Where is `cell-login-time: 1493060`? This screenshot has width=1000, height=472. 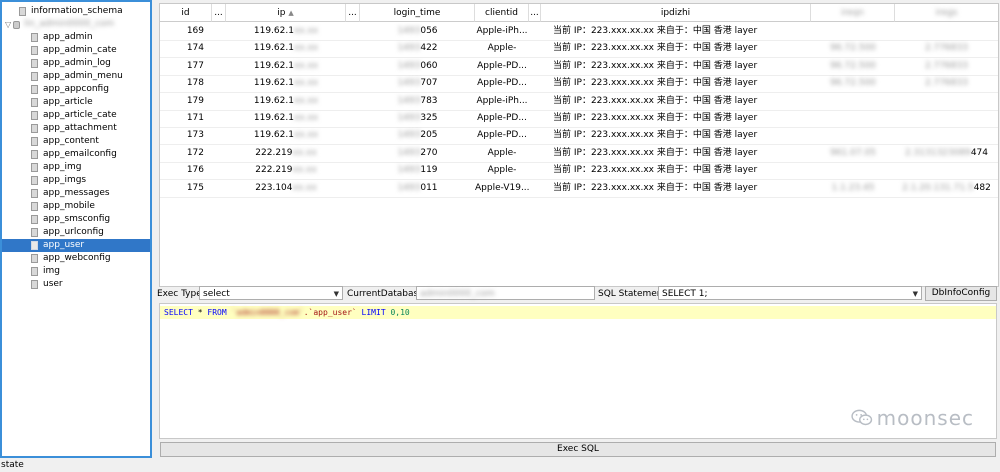
cell-login-time: 1493060 is located at coordinates (417, 66).